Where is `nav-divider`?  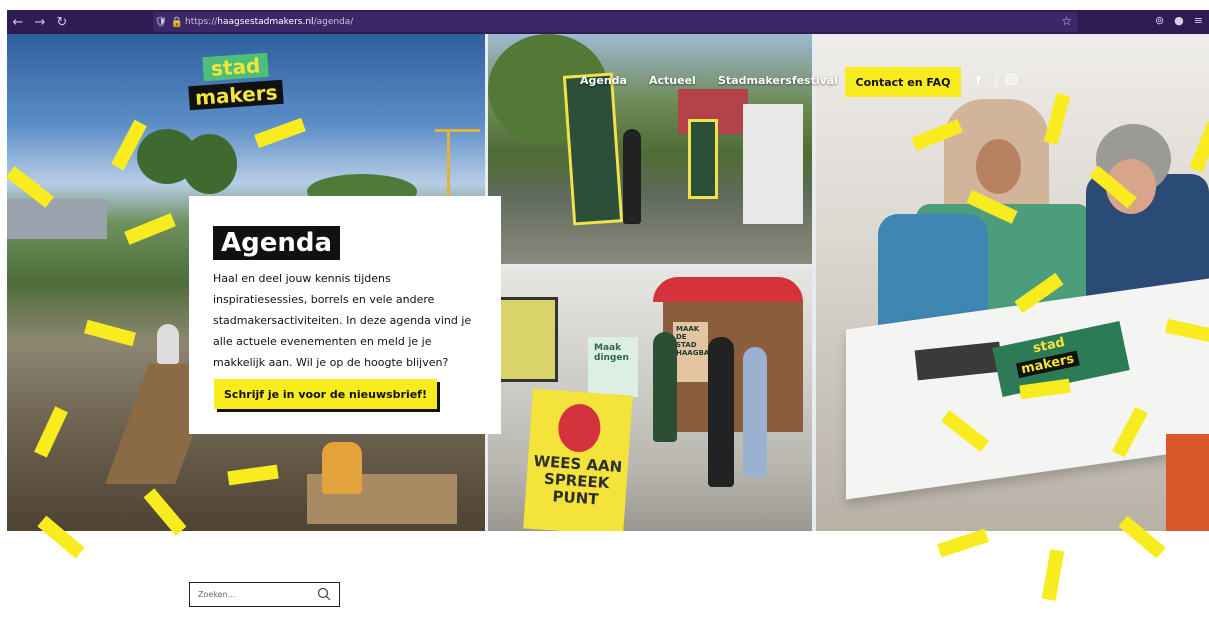 nav-divider is located at coordinates (996, 81).